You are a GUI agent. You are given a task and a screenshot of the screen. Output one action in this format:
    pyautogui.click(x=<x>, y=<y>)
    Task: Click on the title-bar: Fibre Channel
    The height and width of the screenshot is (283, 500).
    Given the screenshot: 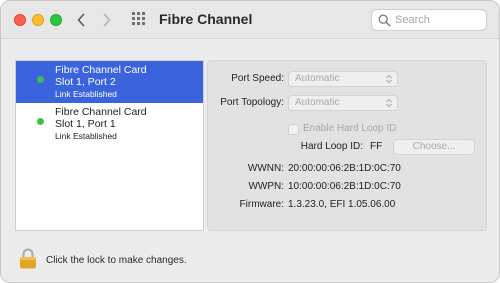 What is the action you would take?
    pyautogui.click(x=250, y=20)
    